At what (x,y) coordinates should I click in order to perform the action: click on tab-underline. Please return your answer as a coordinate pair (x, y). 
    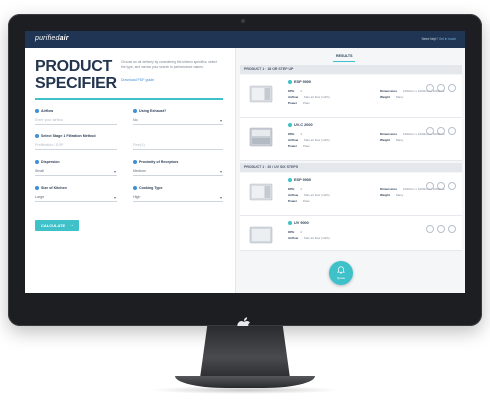
    Looking at the image, I should click on (344, 61).